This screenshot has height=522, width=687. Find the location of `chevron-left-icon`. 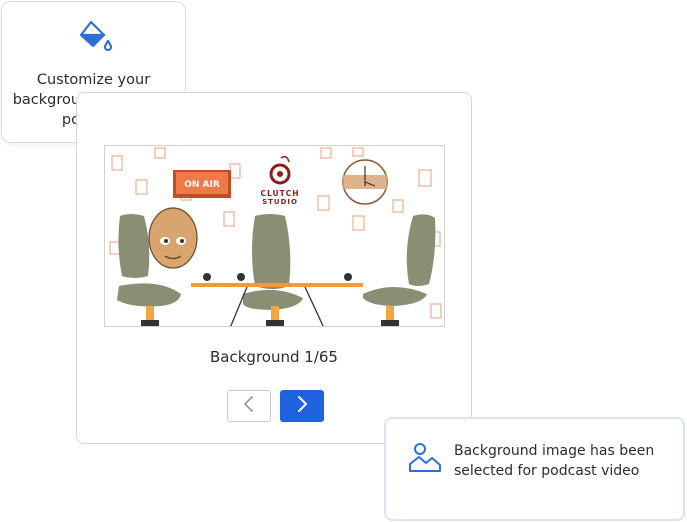

chevron-left-icon is located at coordinates (249, 406).